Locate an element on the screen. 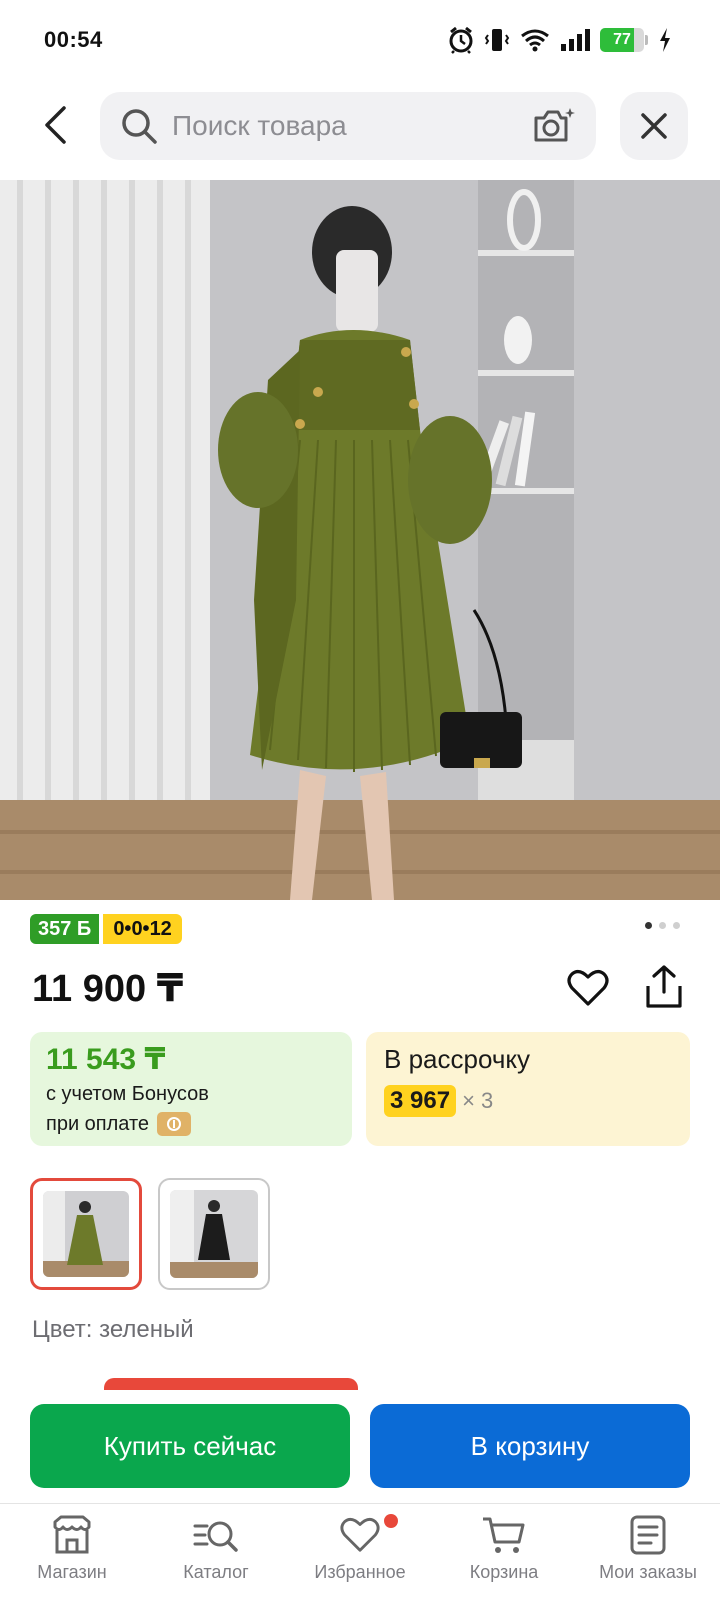  chevron-left-icon is located at coordinates (55, 125).